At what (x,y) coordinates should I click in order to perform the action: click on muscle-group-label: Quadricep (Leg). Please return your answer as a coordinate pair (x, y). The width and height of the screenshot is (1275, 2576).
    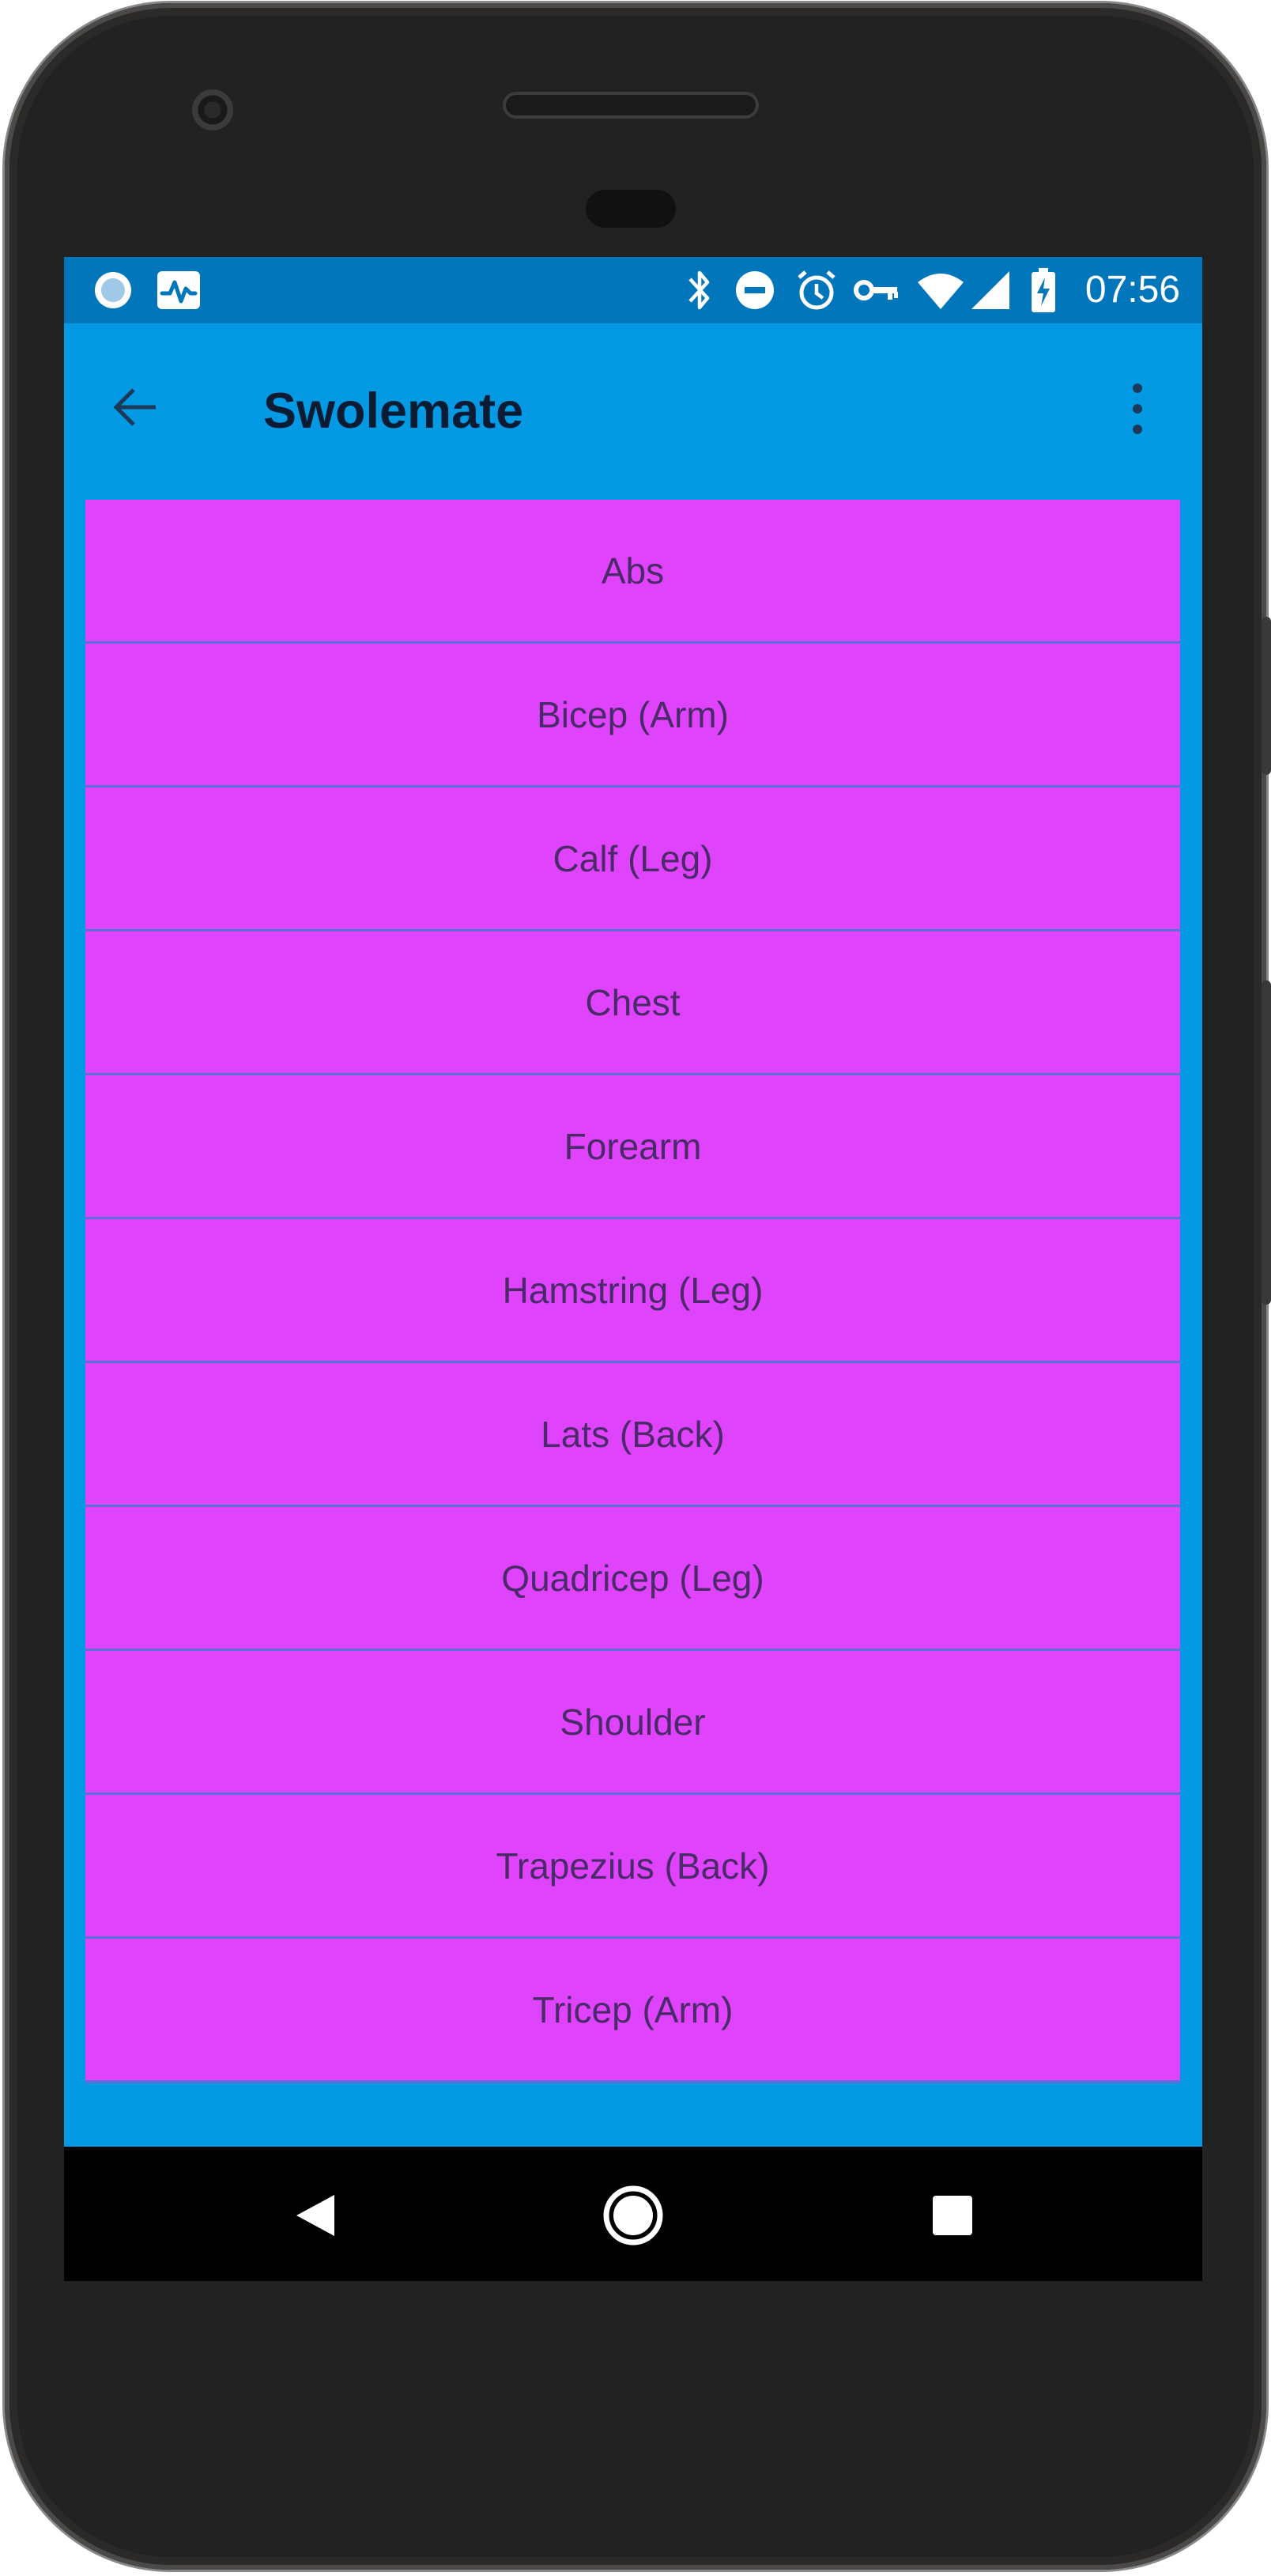
    Looking at the image, I should click on (633, 1578).